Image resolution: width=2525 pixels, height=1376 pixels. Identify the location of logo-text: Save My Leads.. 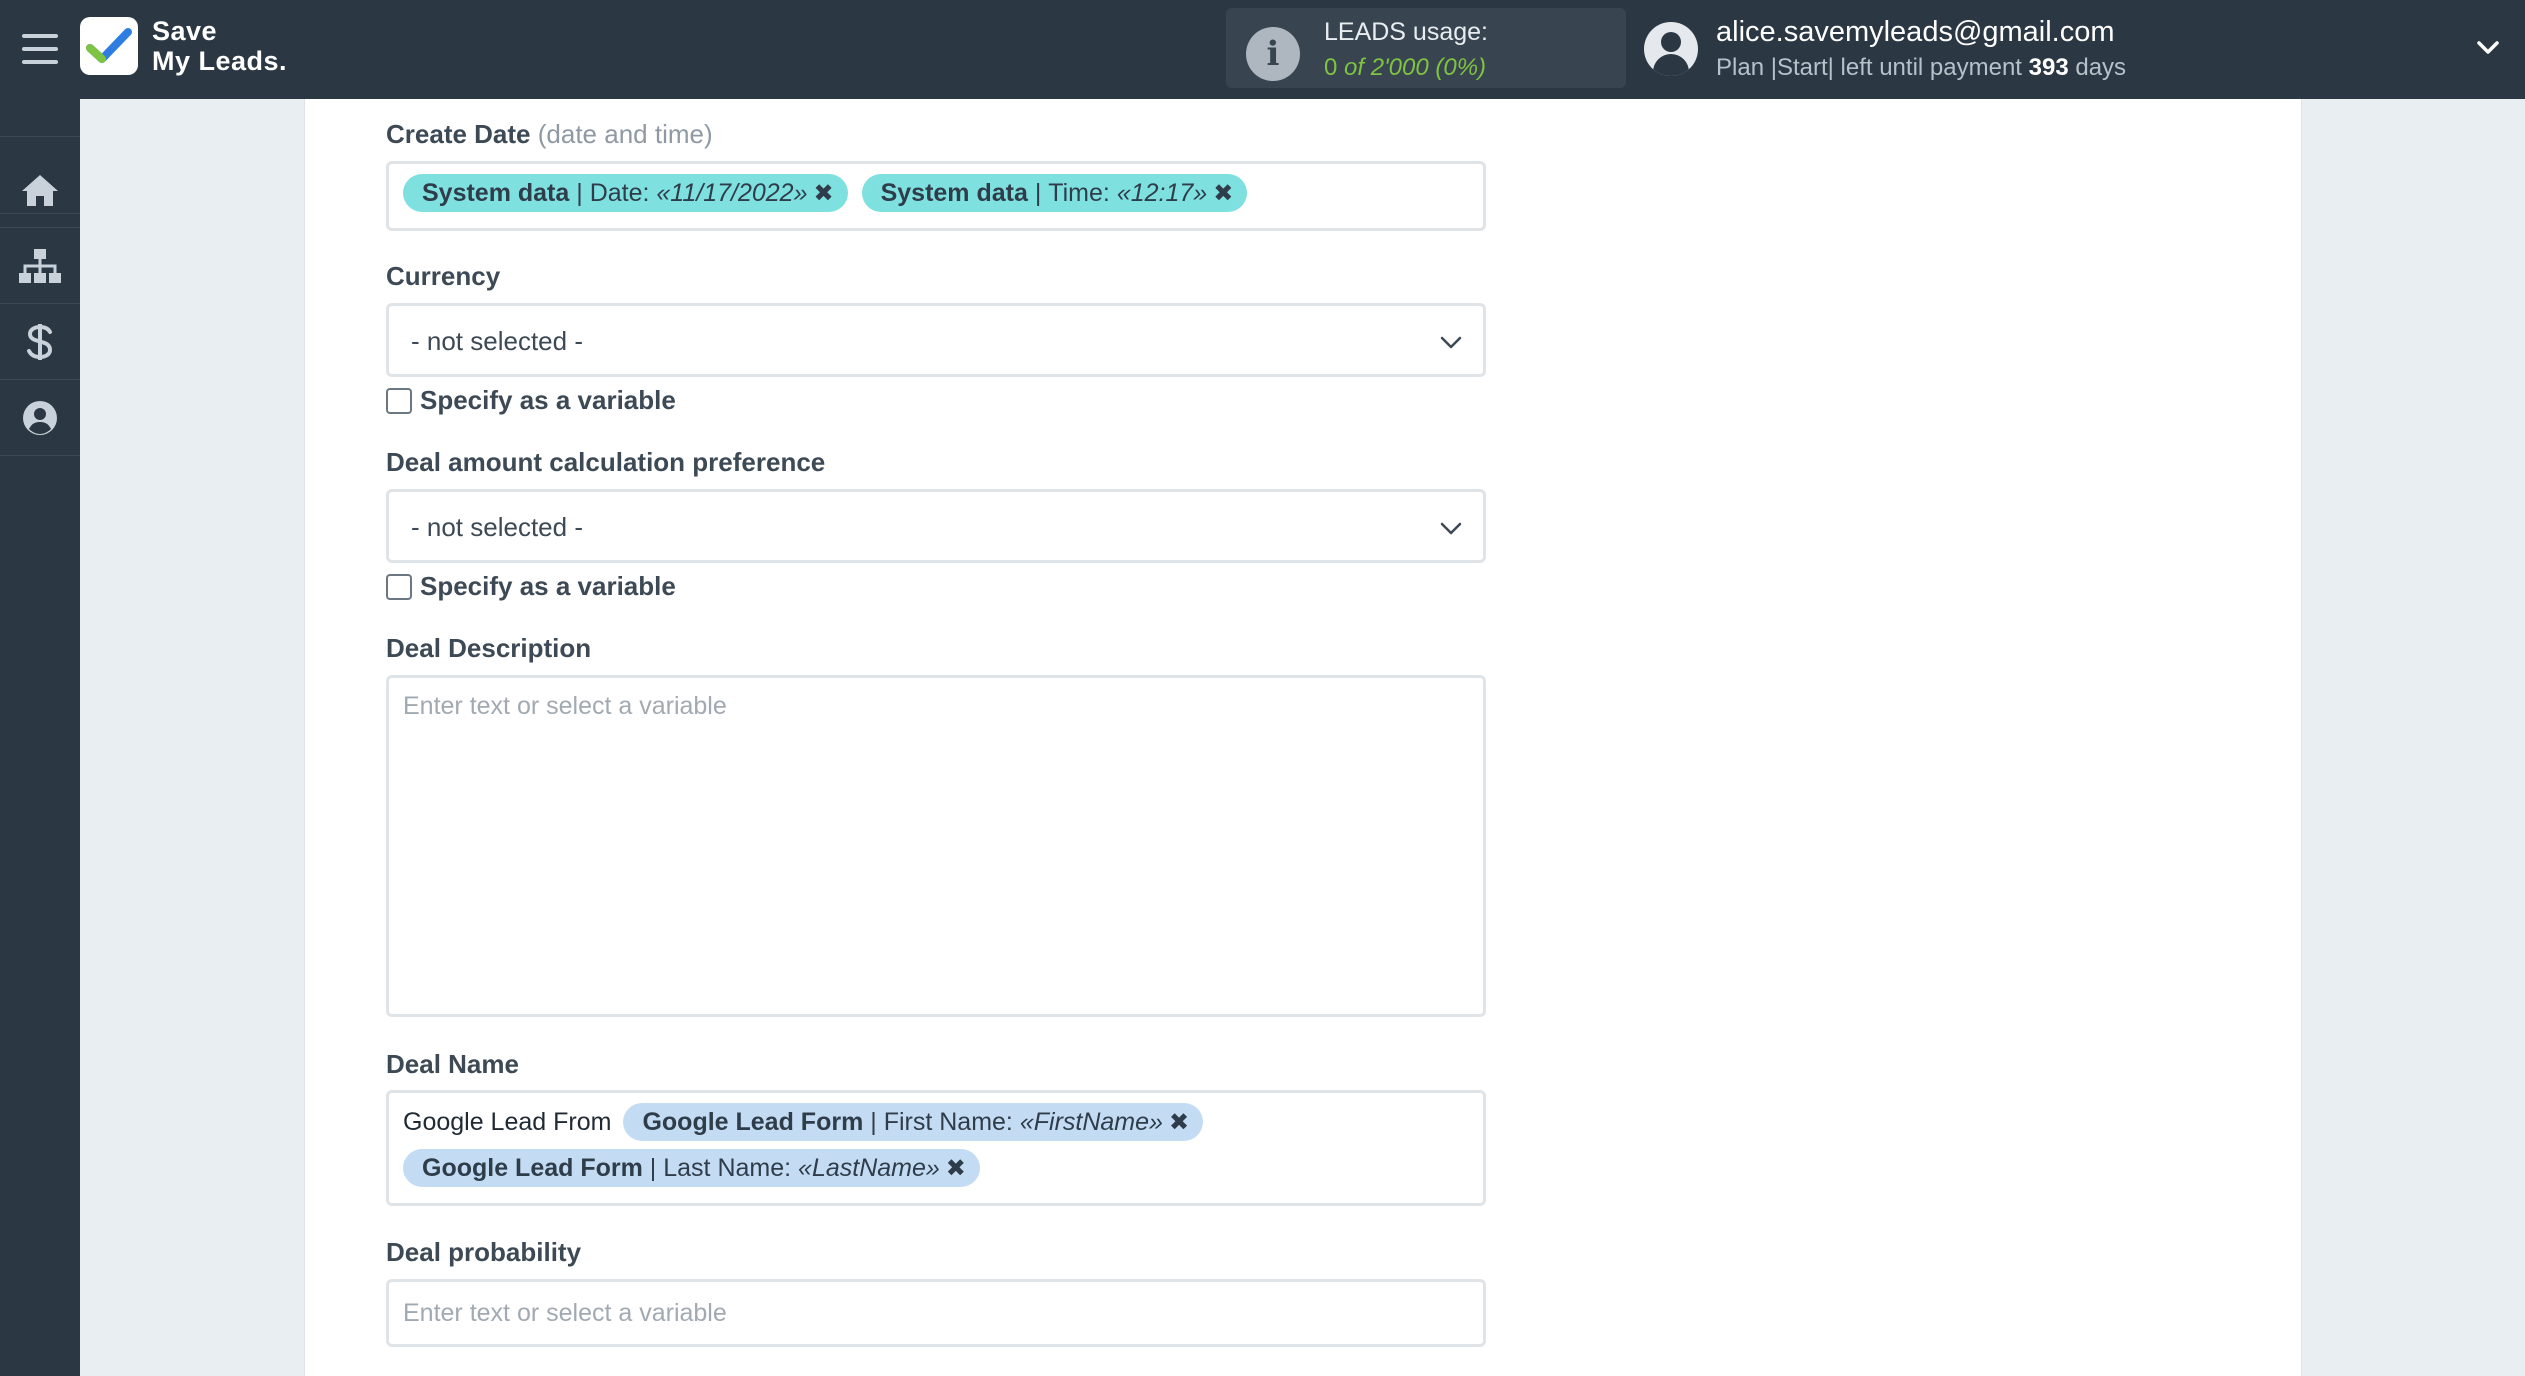
(219, 46).